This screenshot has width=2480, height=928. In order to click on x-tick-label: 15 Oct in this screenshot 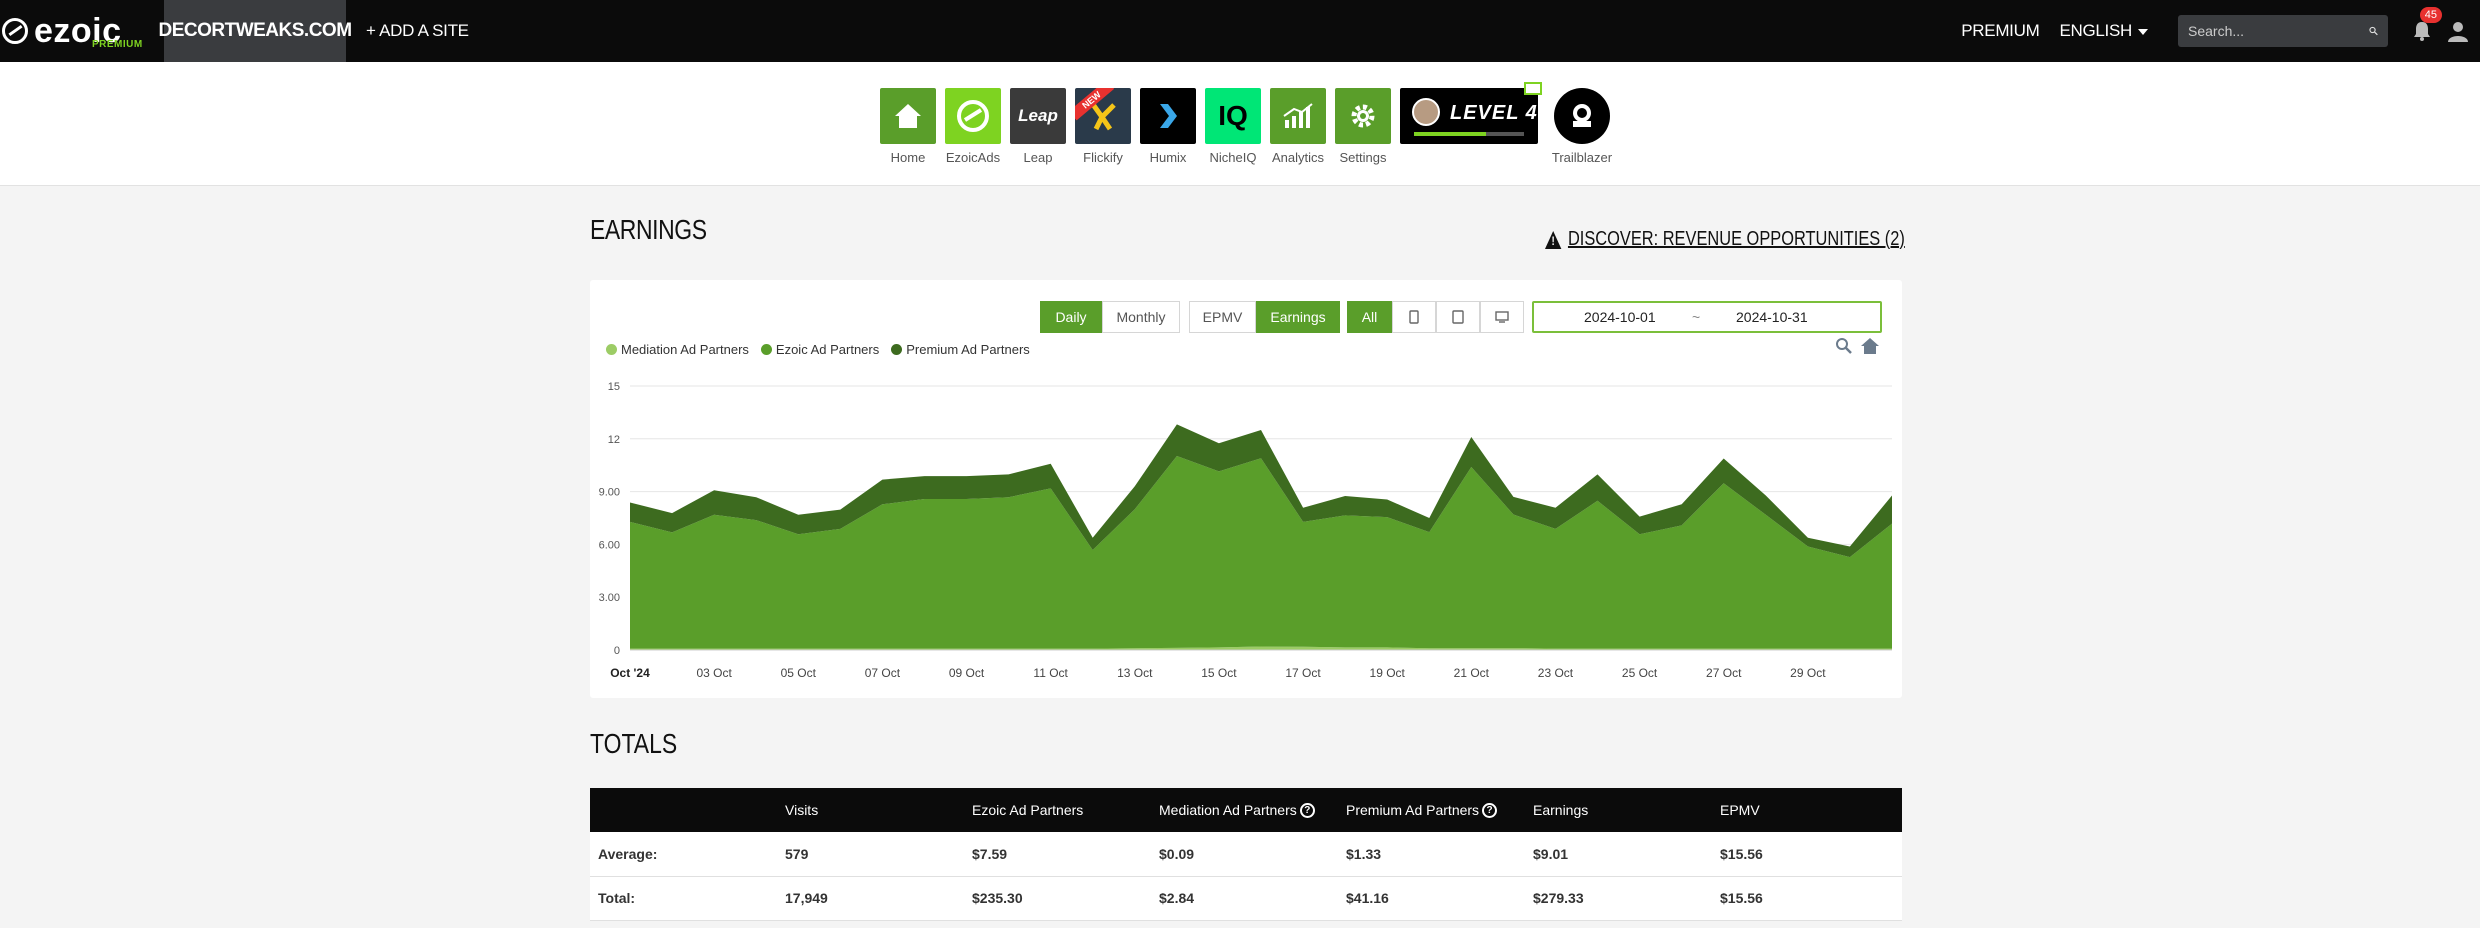, I will do `click(1219, 673)`.